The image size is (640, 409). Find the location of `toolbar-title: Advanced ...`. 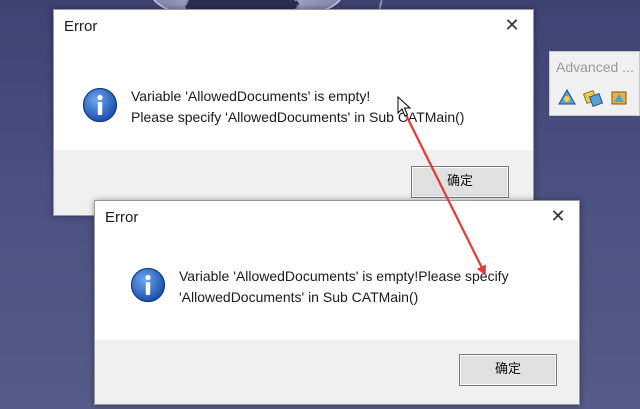

toolbar-title: Advanced ... is located at coordinates (595, 67).